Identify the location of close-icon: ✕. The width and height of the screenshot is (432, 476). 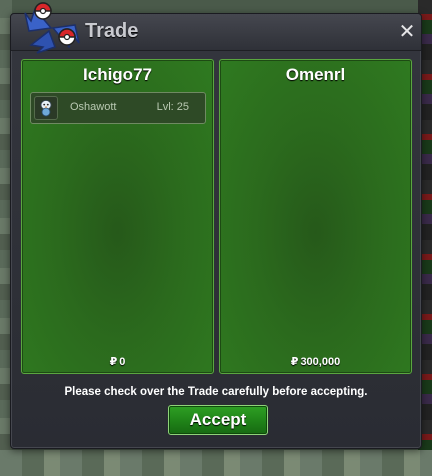
(407, 31).